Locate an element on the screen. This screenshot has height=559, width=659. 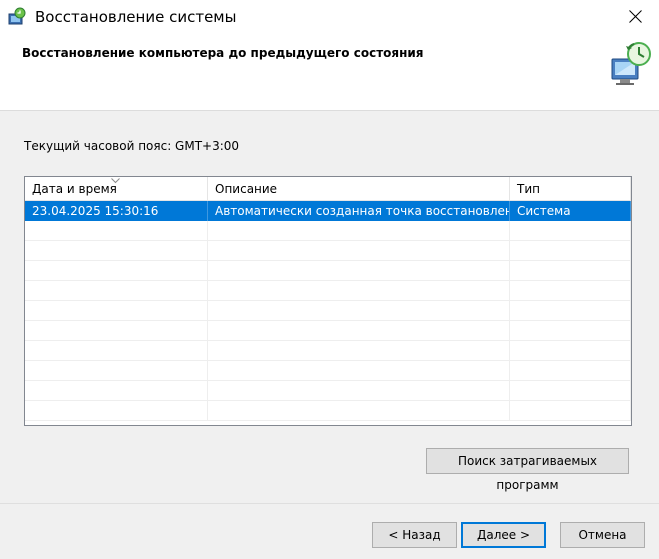
title-bar: Восстановление системы is located at coordinates (329, 17).